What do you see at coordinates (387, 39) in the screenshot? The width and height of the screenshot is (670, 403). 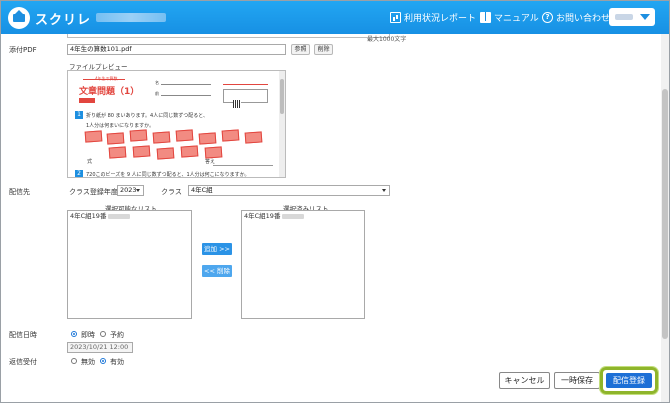 I see `char-limit-note: 最大1000文字` at bounding box center [387, 39].